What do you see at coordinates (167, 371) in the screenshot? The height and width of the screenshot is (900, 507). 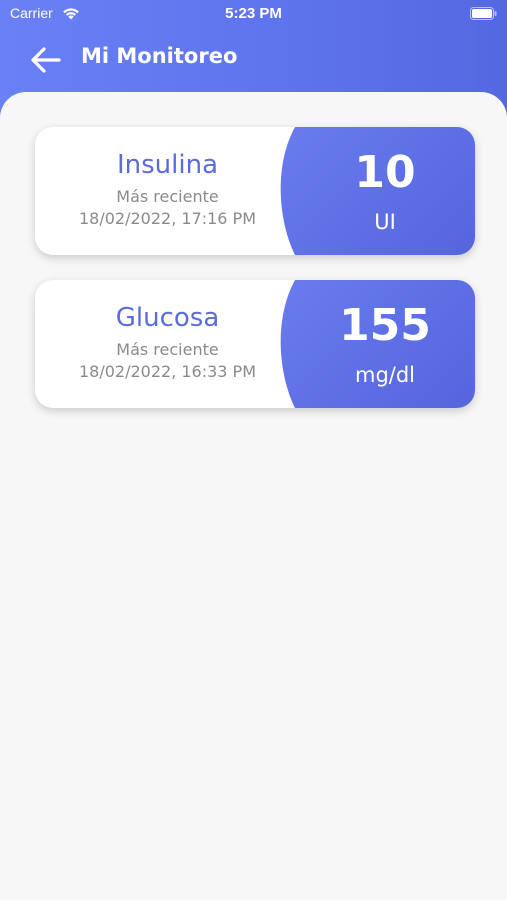 I see `card-date: 18/02/2022, 16:33 PM` at bounding box center [167, 371].